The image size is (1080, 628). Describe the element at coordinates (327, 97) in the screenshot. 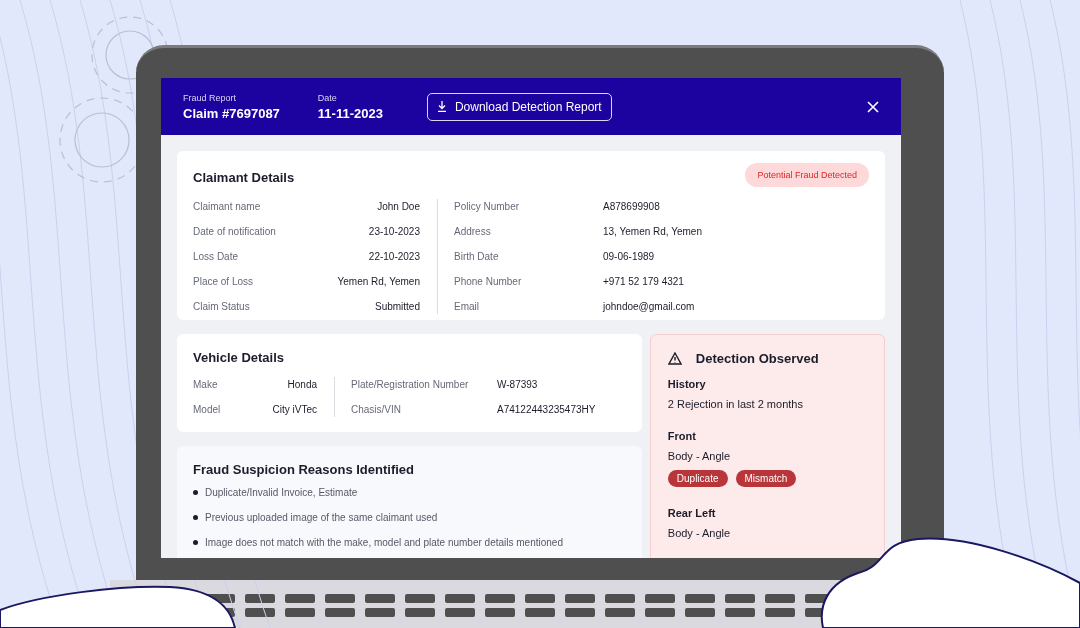

I see `header-label: Date` at that location.